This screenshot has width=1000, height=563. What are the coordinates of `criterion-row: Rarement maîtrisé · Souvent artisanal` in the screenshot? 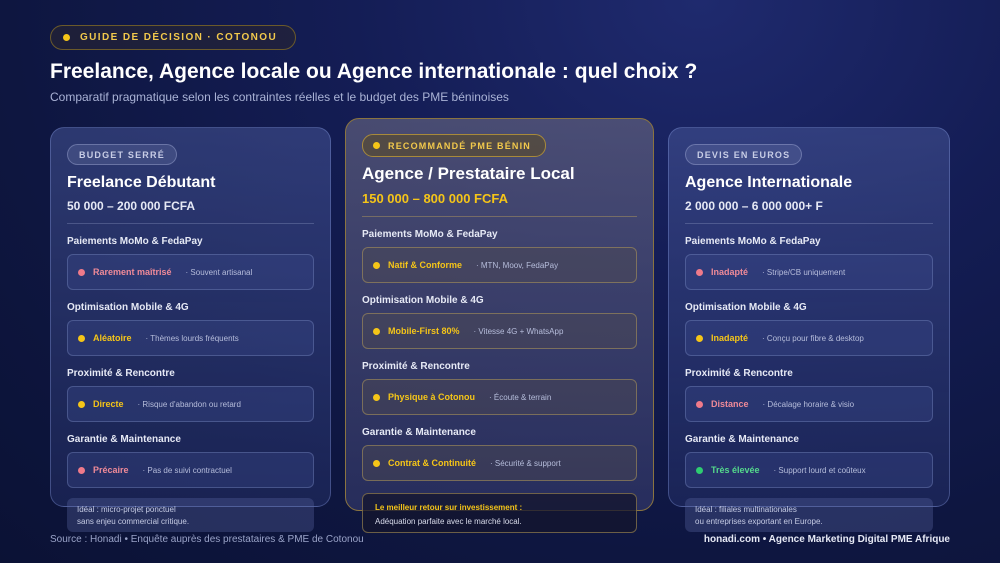 It's located at (190, 272).